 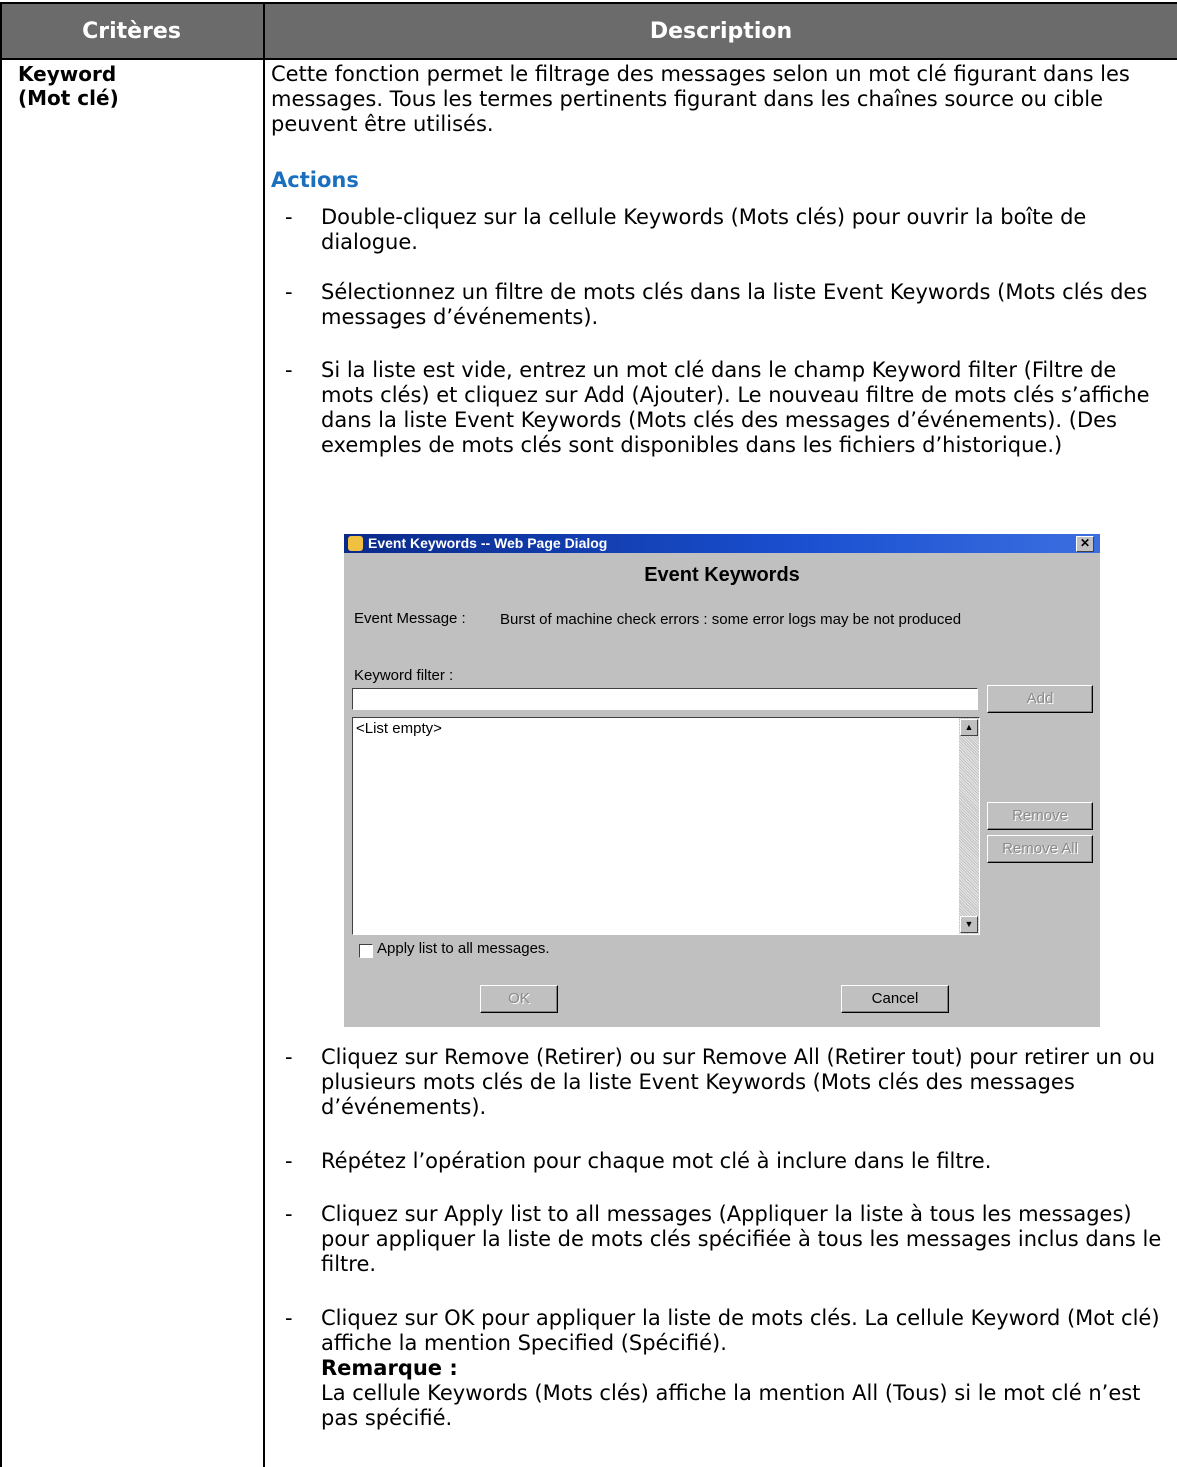 What do you see at coordinates (366, 951) in the screenshot?
I see `apply-list-checkbox` at bounding box center [366, 951].